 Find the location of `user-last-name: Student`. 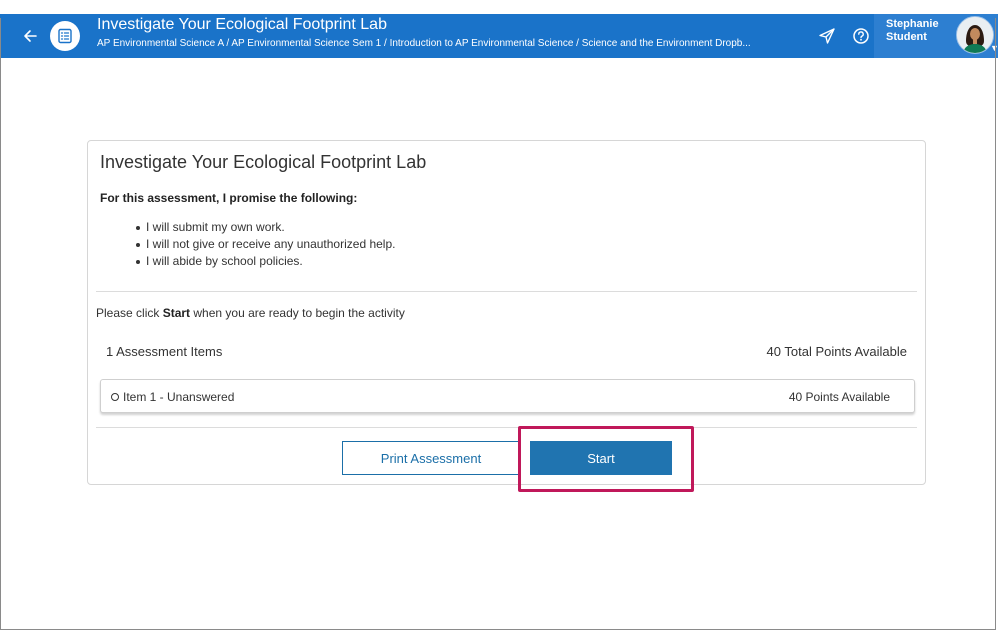

user-last-name: Student is located at coordinates (906, 37).